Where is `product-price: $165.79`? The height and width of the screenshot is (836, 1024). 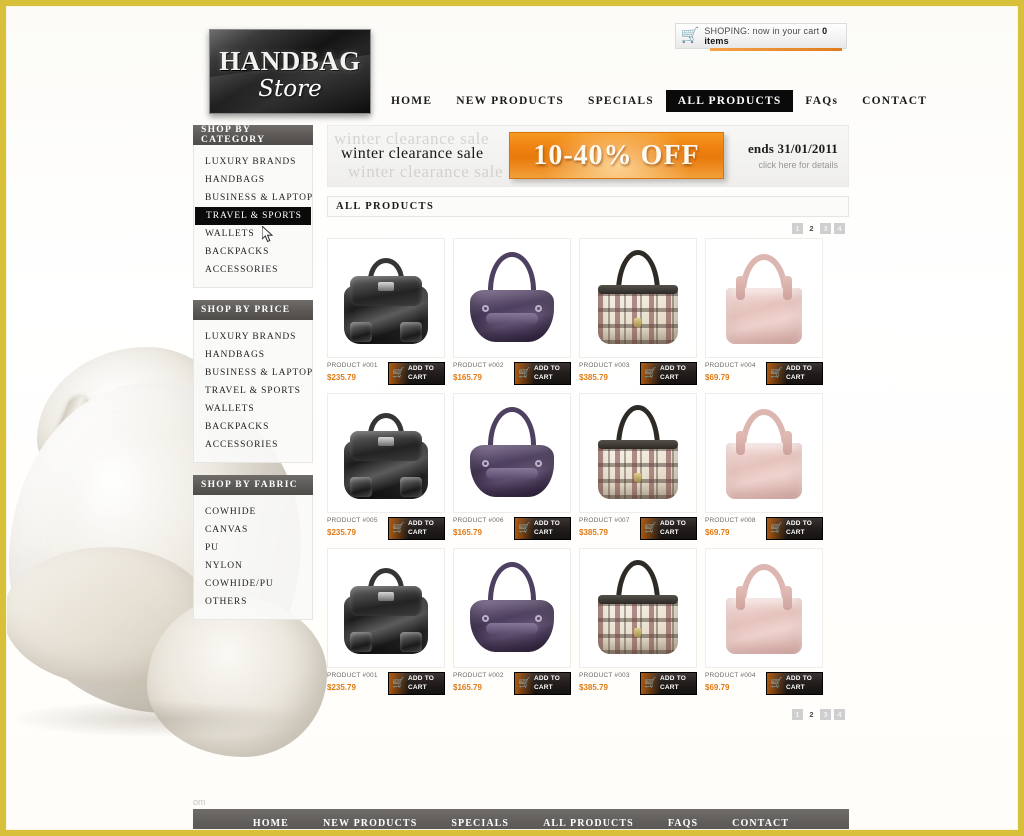 product-price: $165.79 is located at coordinates (467, 377).